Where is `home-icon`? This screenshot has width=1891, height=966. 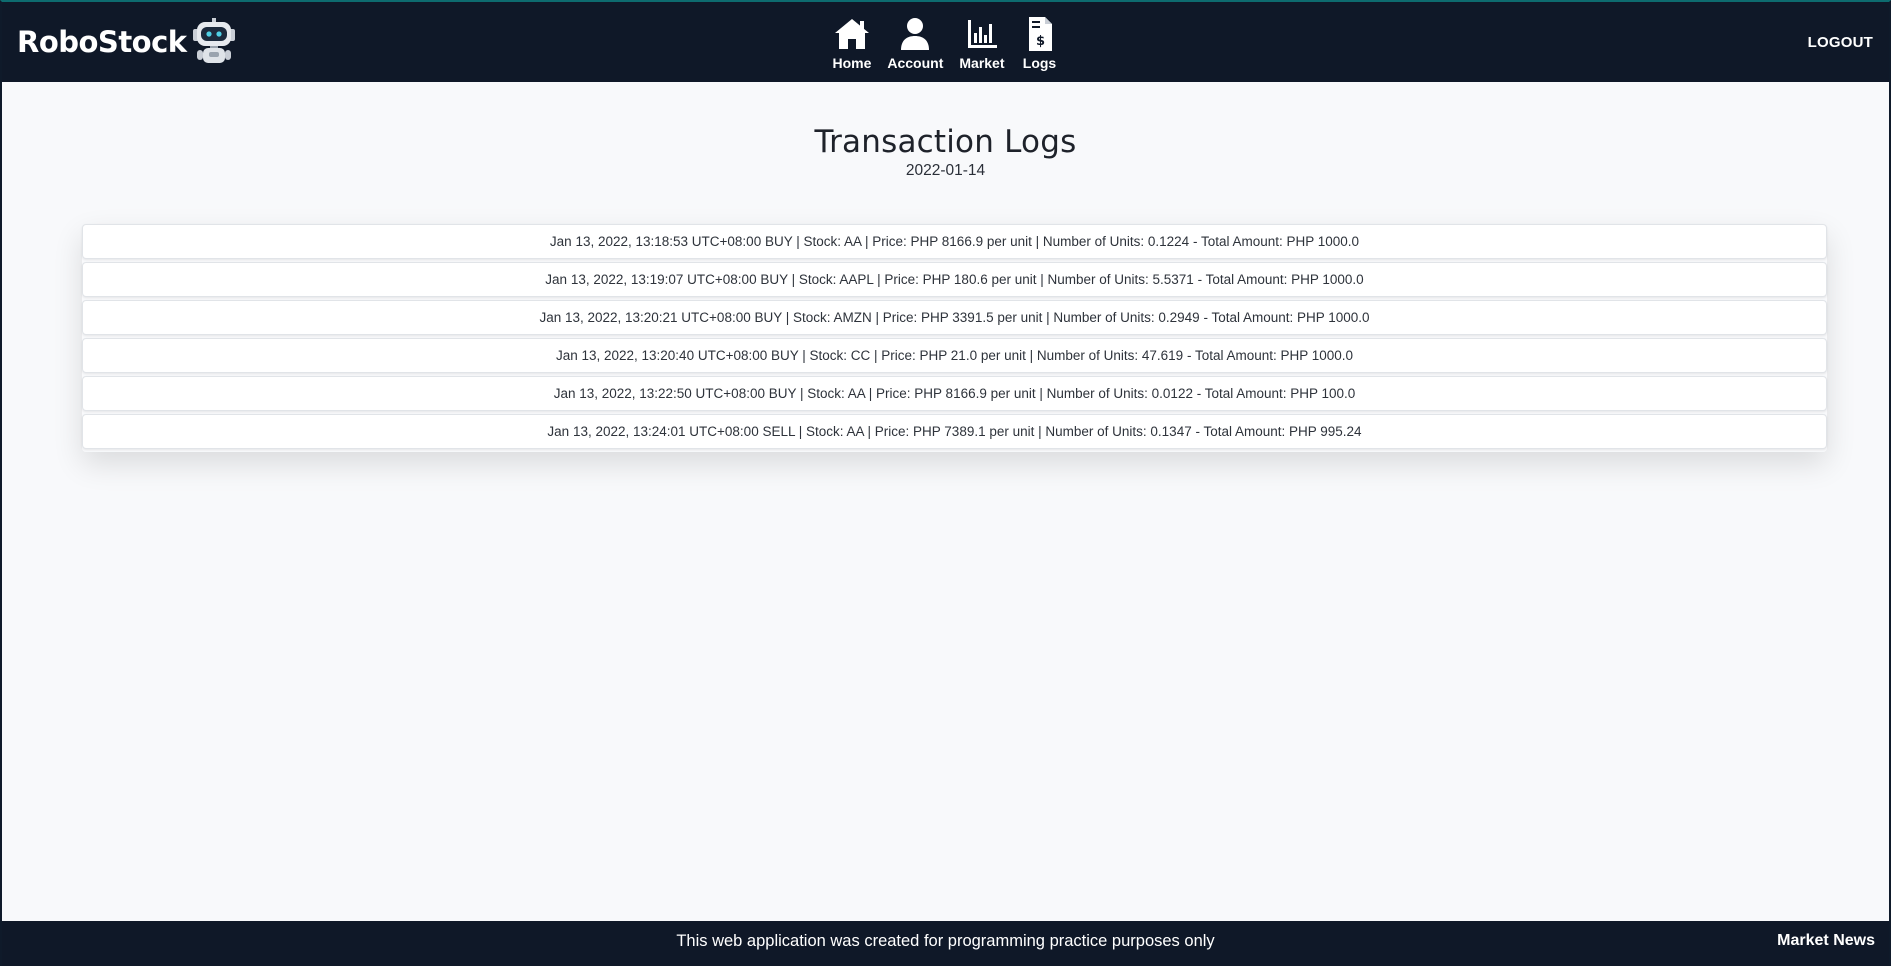
home-icon is located at coordinates (851, 34).